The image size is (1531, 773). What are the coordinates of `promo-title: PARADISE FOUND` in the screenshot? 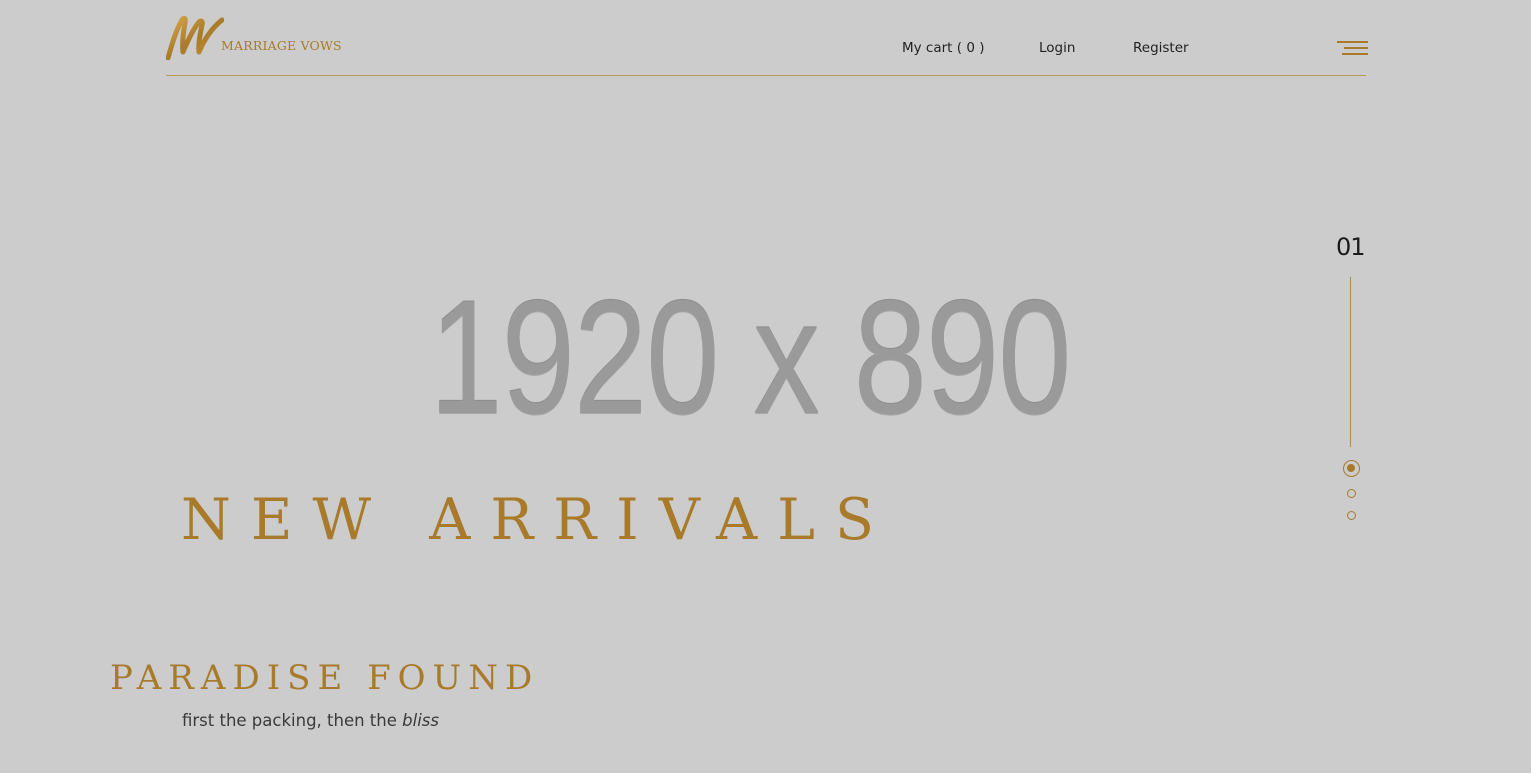 It's located at (325, 678).